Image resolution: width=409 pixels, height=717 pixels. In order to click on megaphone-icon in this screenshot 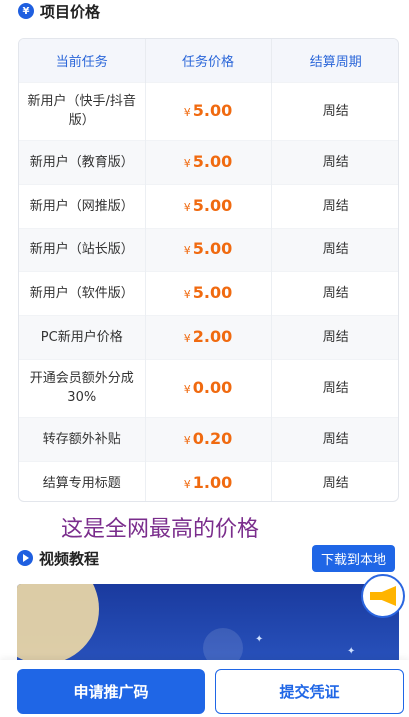, I will do `click(383, 596)`.